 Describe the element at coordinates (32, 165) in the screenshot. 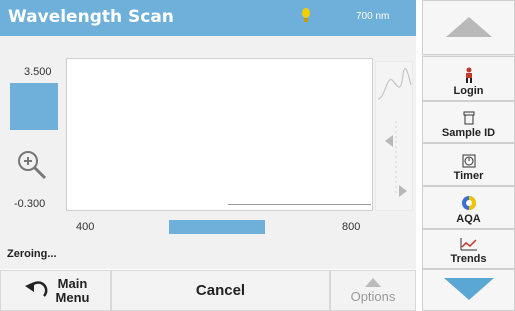

I see `zoom-in-icon` at that location.